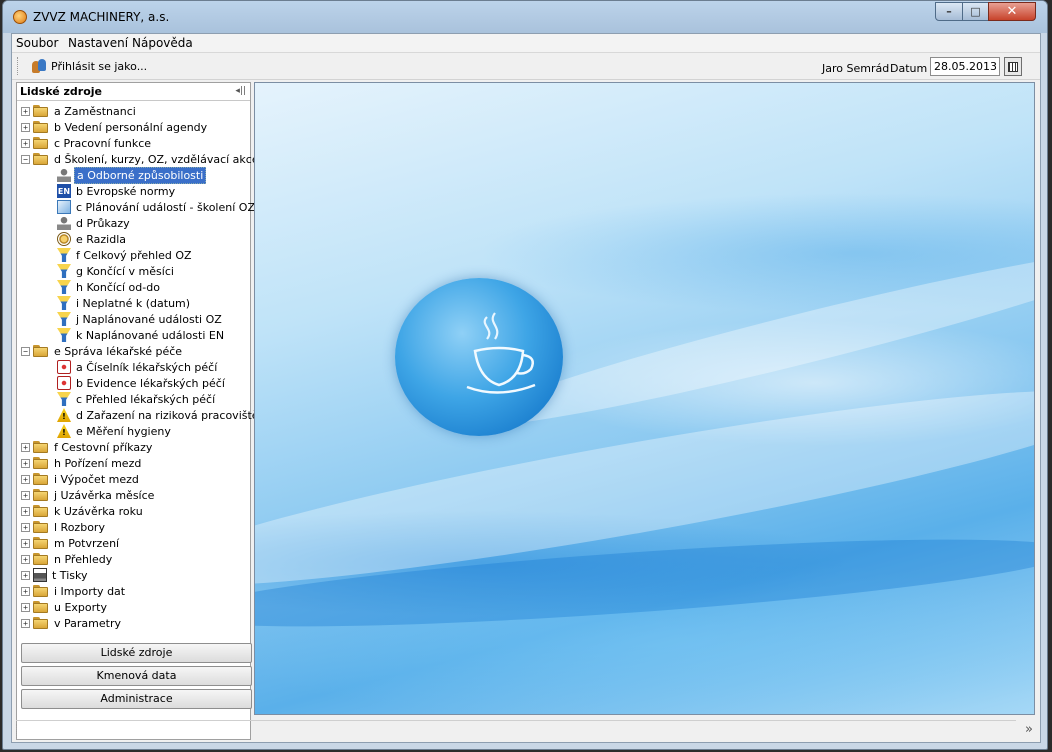 The image size is (1052, 752). I want to click on tree-item: + f Cestovní příkazy, so click(87, 447).